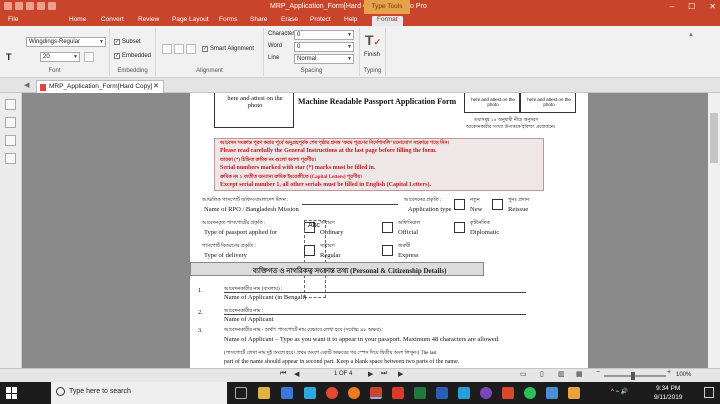 The height and width of the screenshot is (404, 720). What do you see at coordinates (350, 19) in the screenshot?
I see `tab-help: Help` at bounding box center [350, 19].